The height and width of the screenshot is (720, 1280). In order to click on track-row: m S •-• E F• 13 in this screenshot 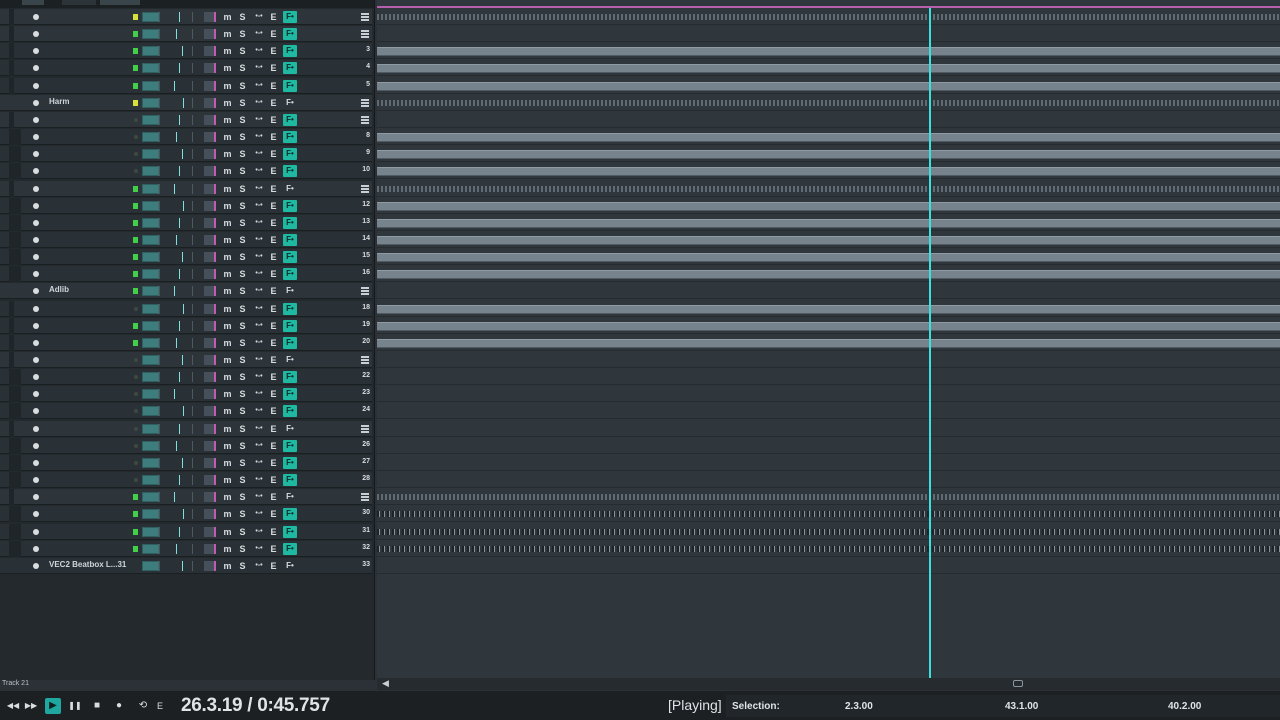, I will do `click(186, 223)`.